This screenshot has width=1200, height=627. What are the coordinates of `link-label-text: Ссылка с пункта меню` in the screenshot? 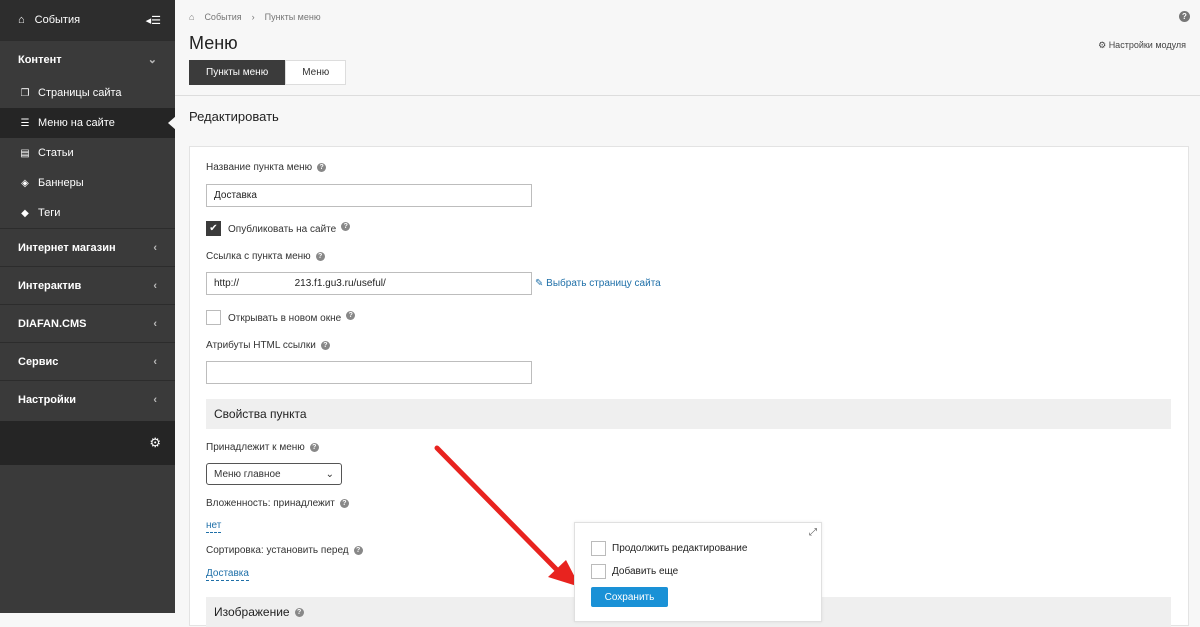 It's located at (258, 256).